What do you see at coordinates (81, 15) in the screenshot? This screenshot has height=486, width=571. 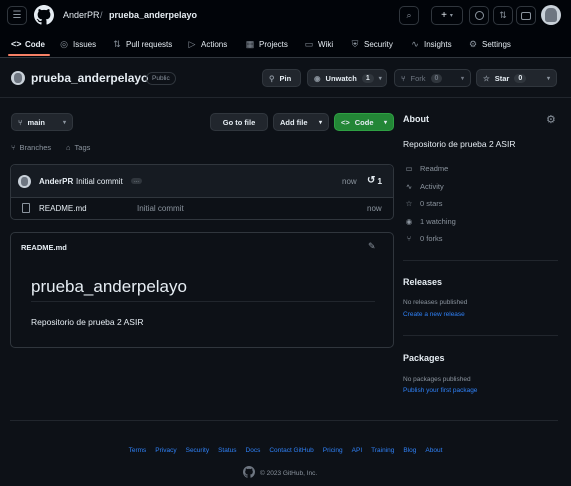 I see `breadcrumb-owner: AnderPR` at bounding box center [81, 15].